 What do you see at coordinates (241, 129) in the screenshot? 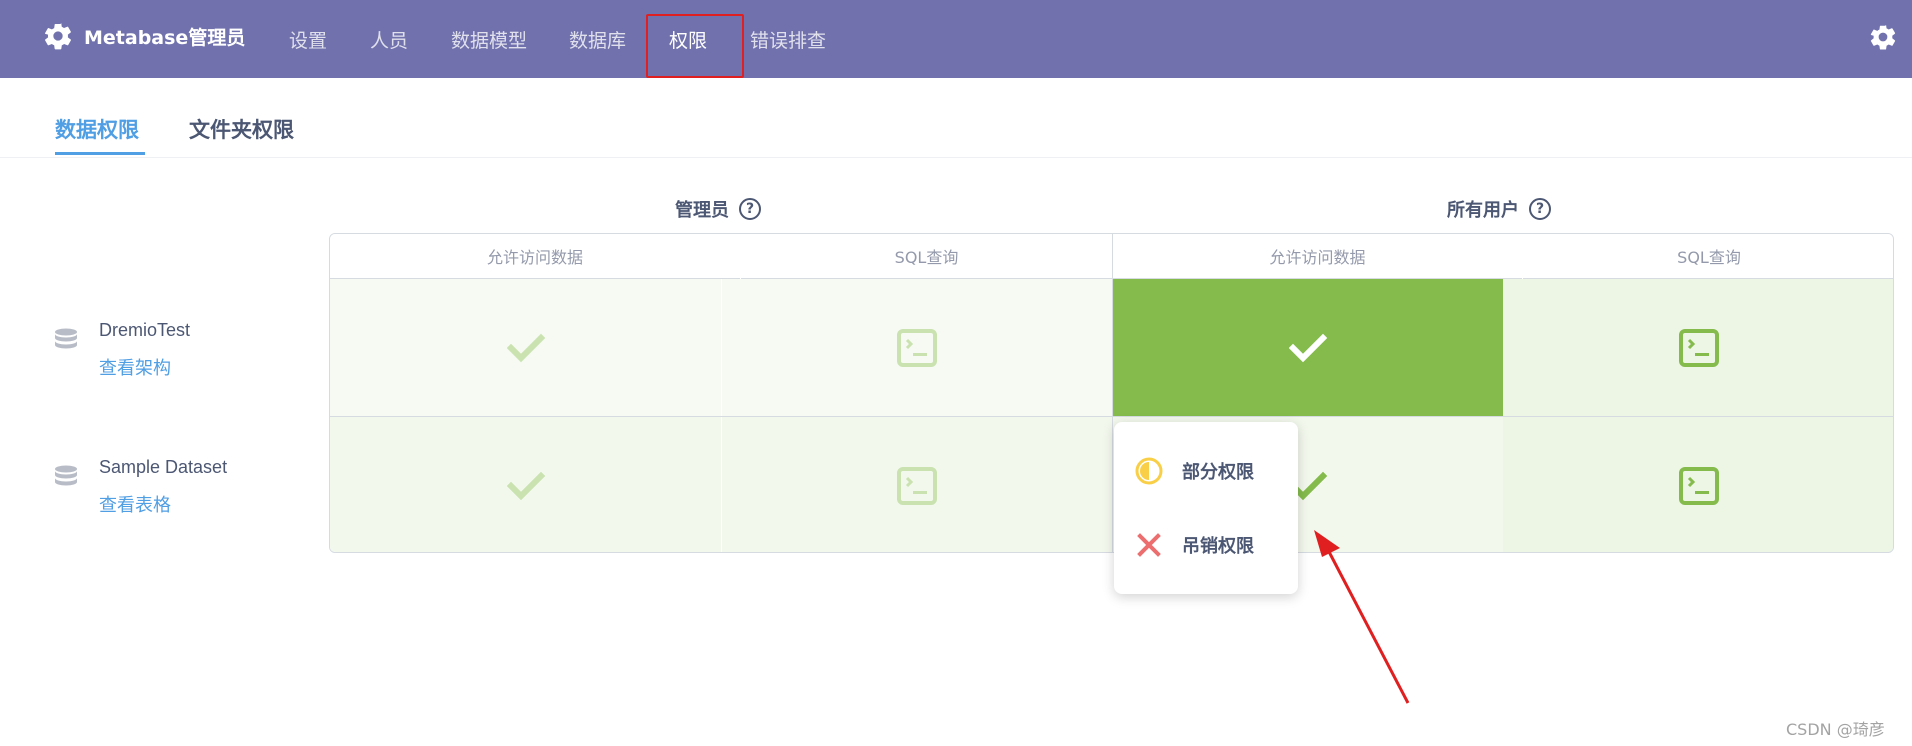
I see `tab-collection-permissions: 文件夹权限` at bounding box center [241, 129].